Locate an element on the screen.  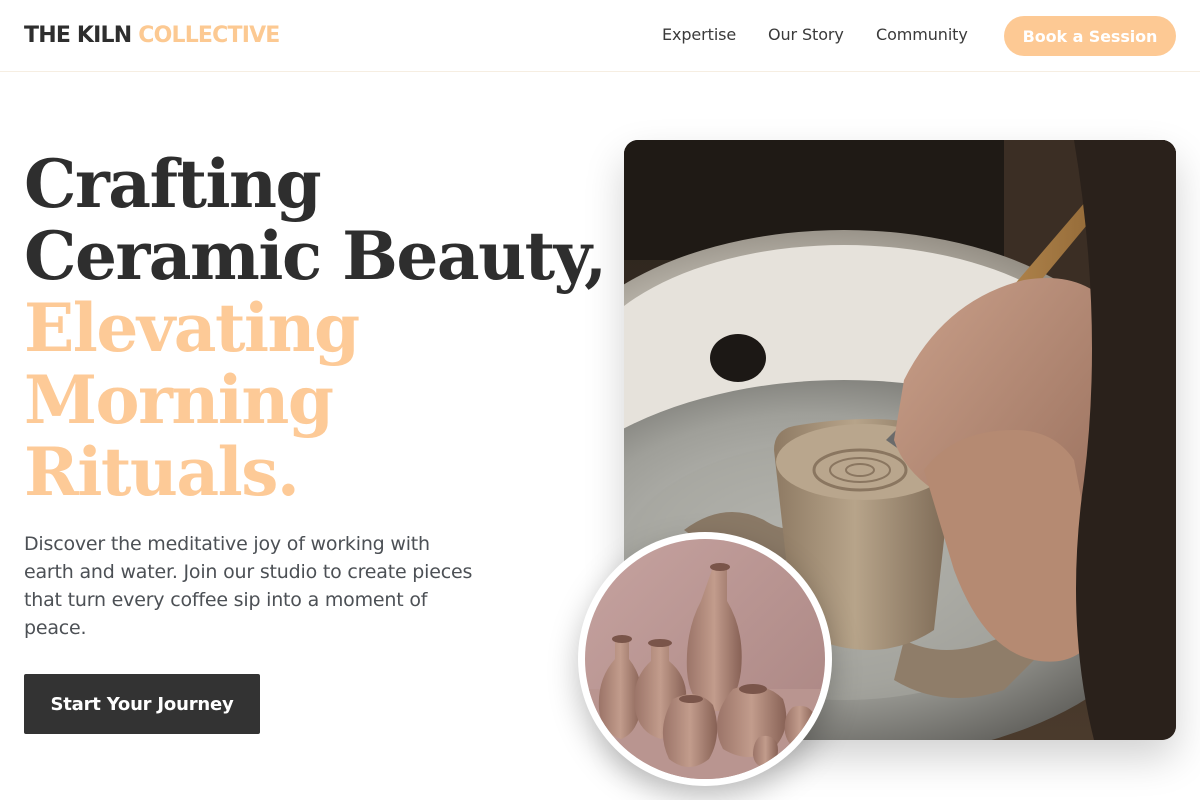
start-journey-button: Start Your Journey is located at coordinates (142, 704).